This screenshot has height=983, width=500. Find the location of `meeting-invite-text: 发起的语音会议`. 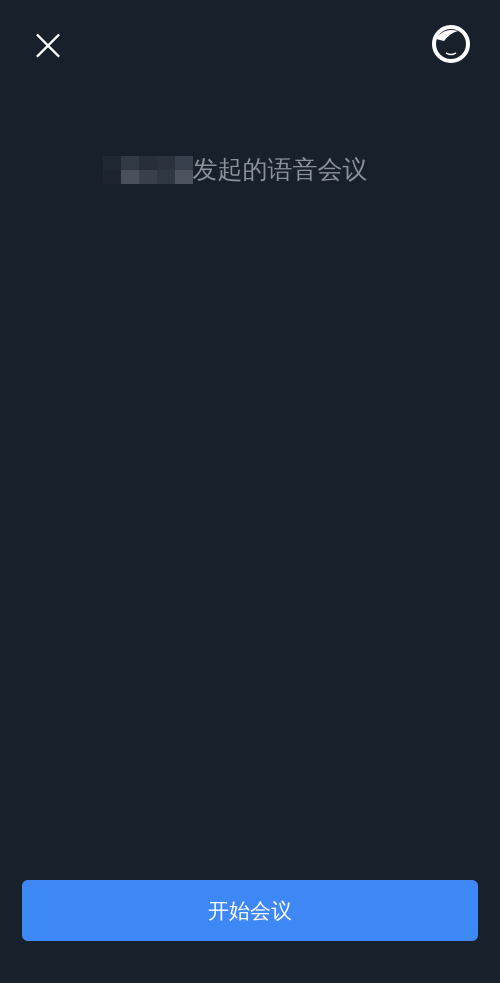

meeting-invite-text: 发起的语音会议 is located at coordinates (280, 170).